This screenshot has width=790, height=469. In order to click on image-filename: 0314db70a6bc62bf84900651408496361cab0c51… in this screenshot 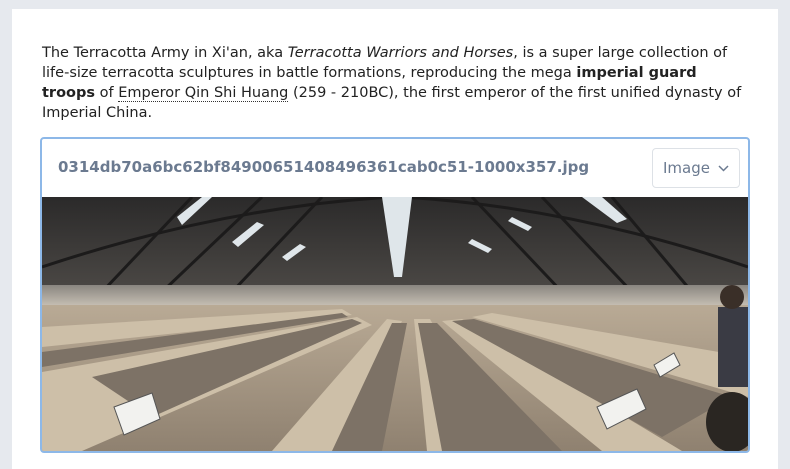, I will do `click(324, 167)`.